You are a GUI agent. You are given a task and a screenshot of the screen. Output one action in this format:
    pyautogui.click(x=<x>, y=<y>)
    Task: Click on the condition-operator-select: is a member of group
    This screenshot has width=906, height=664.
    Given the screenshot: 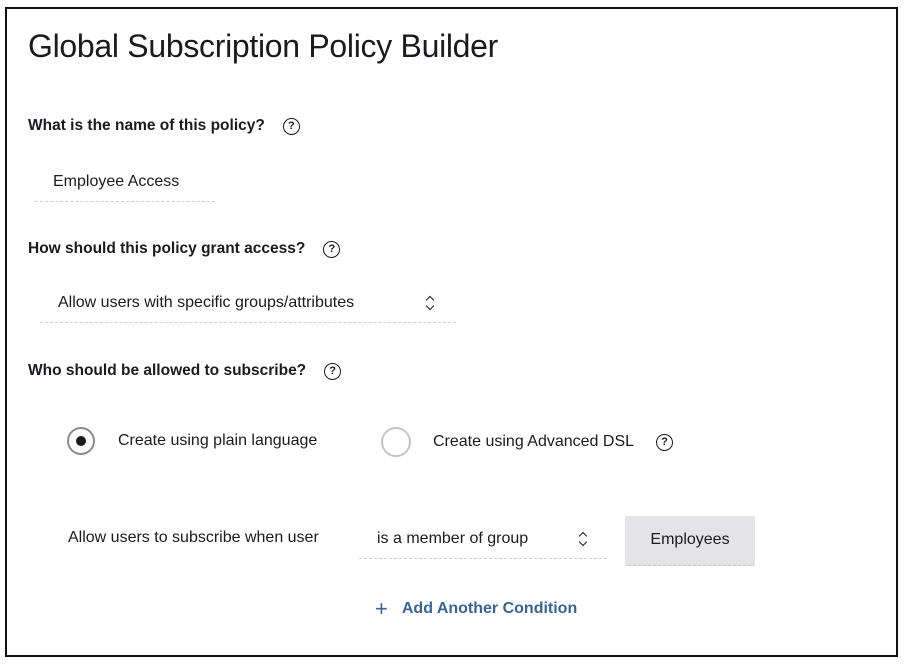 What is the action you would take?
    pyautogui.click(x=483, y=539)
    